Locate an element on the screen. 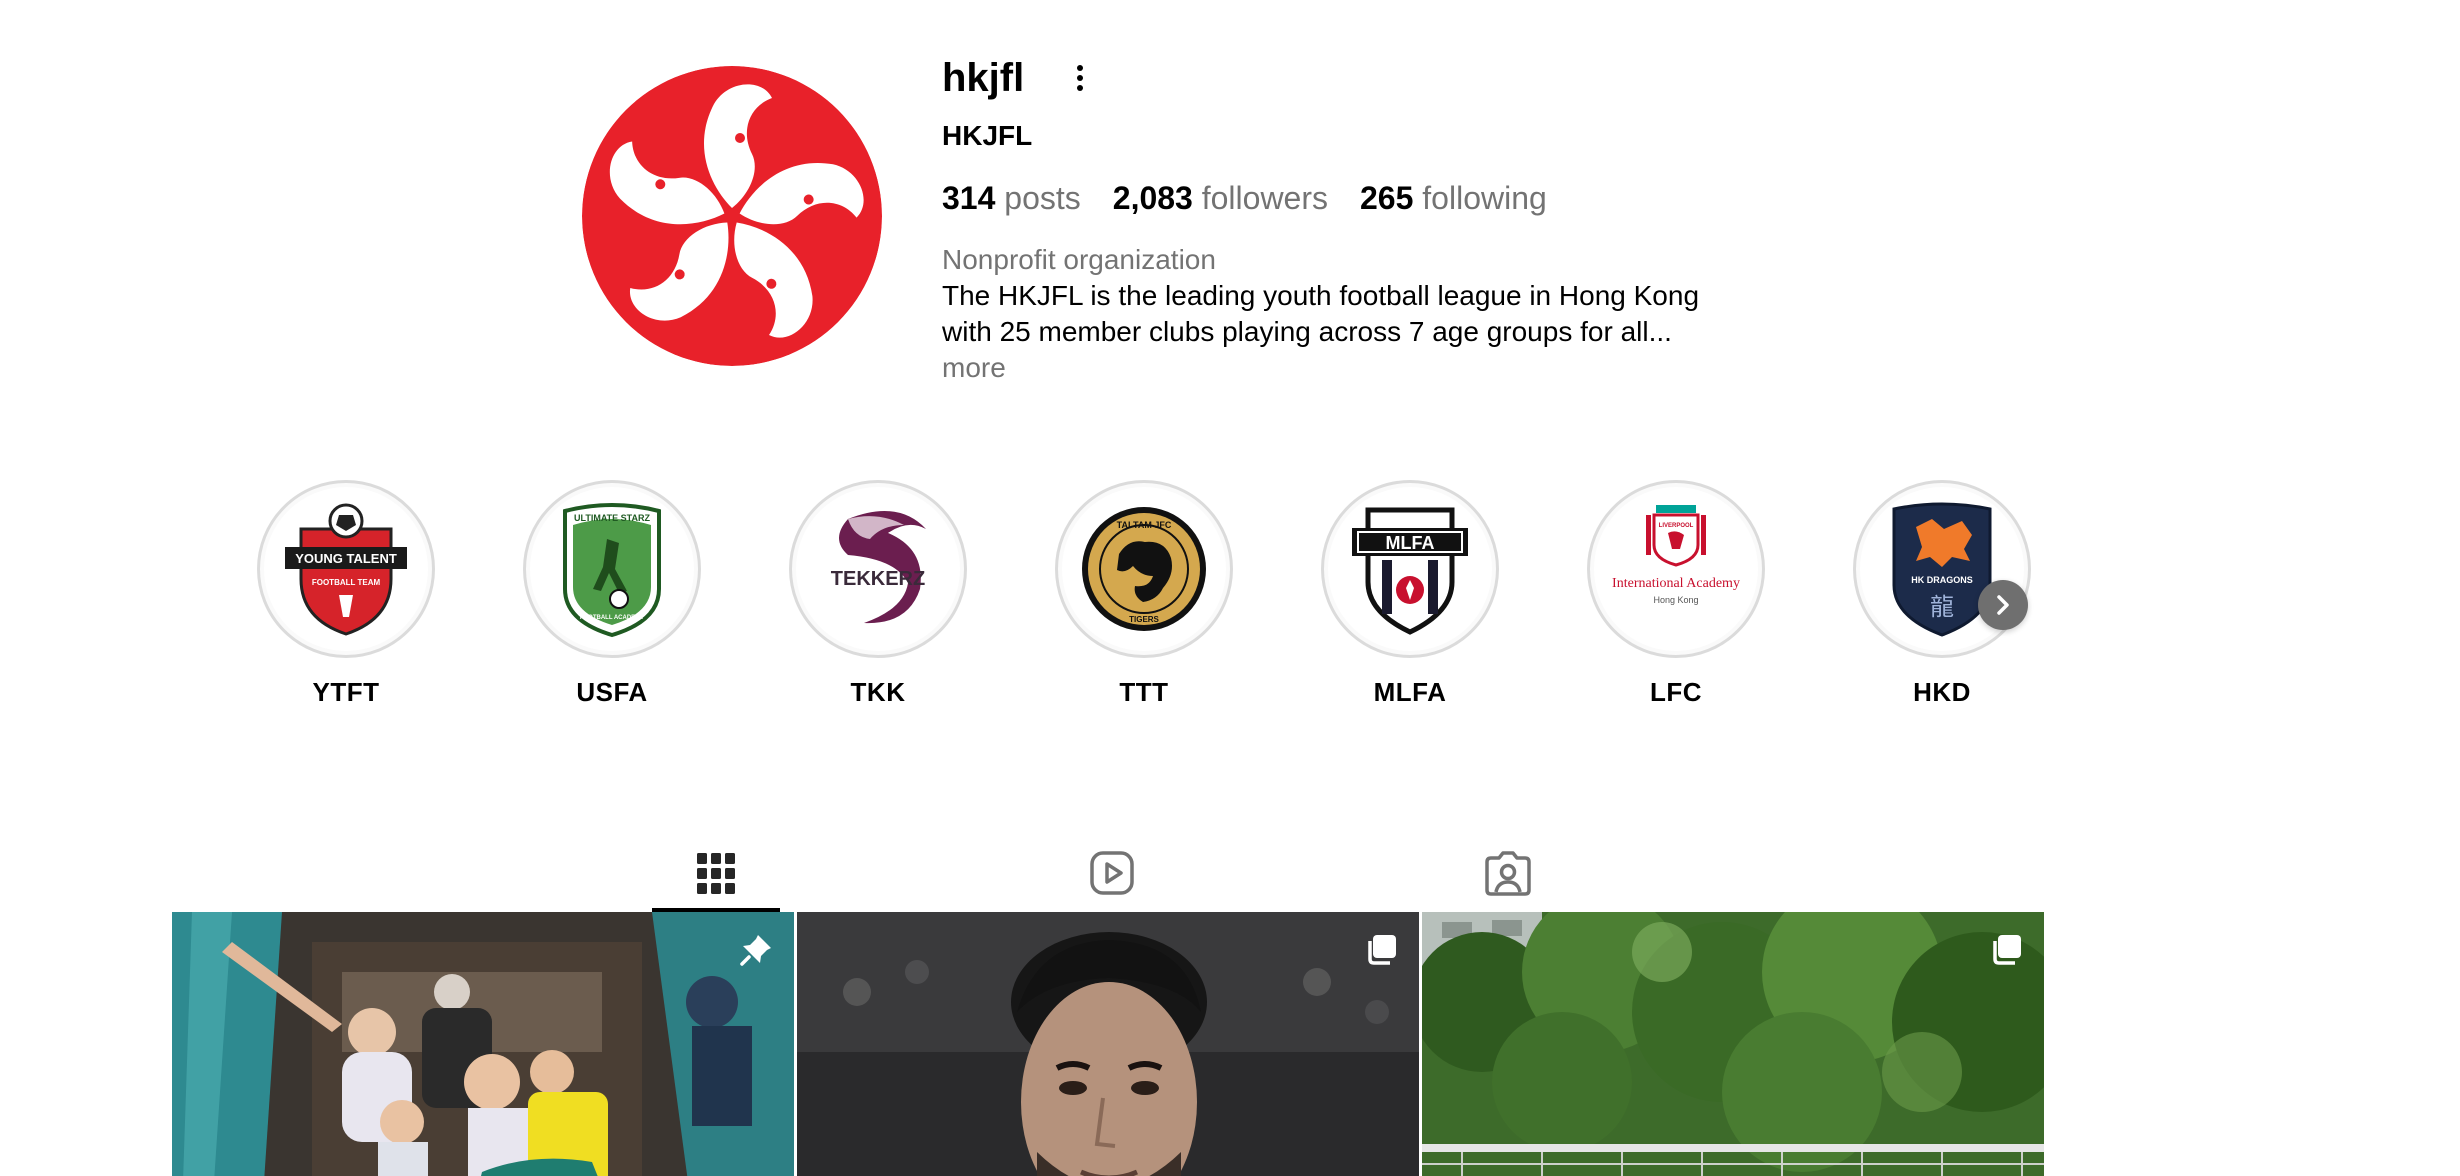  following-link: 265 following is located at coordinates (1453, 198).